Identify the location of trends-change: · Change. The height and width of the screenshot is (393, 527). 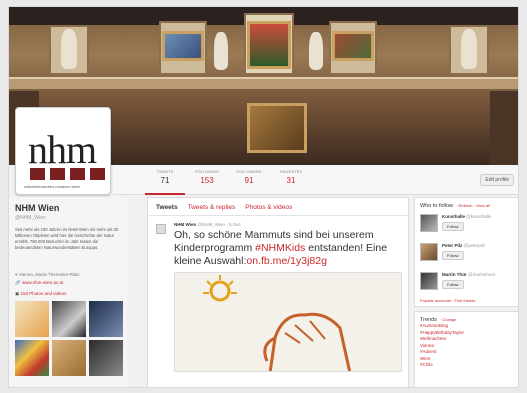
(448, 319).